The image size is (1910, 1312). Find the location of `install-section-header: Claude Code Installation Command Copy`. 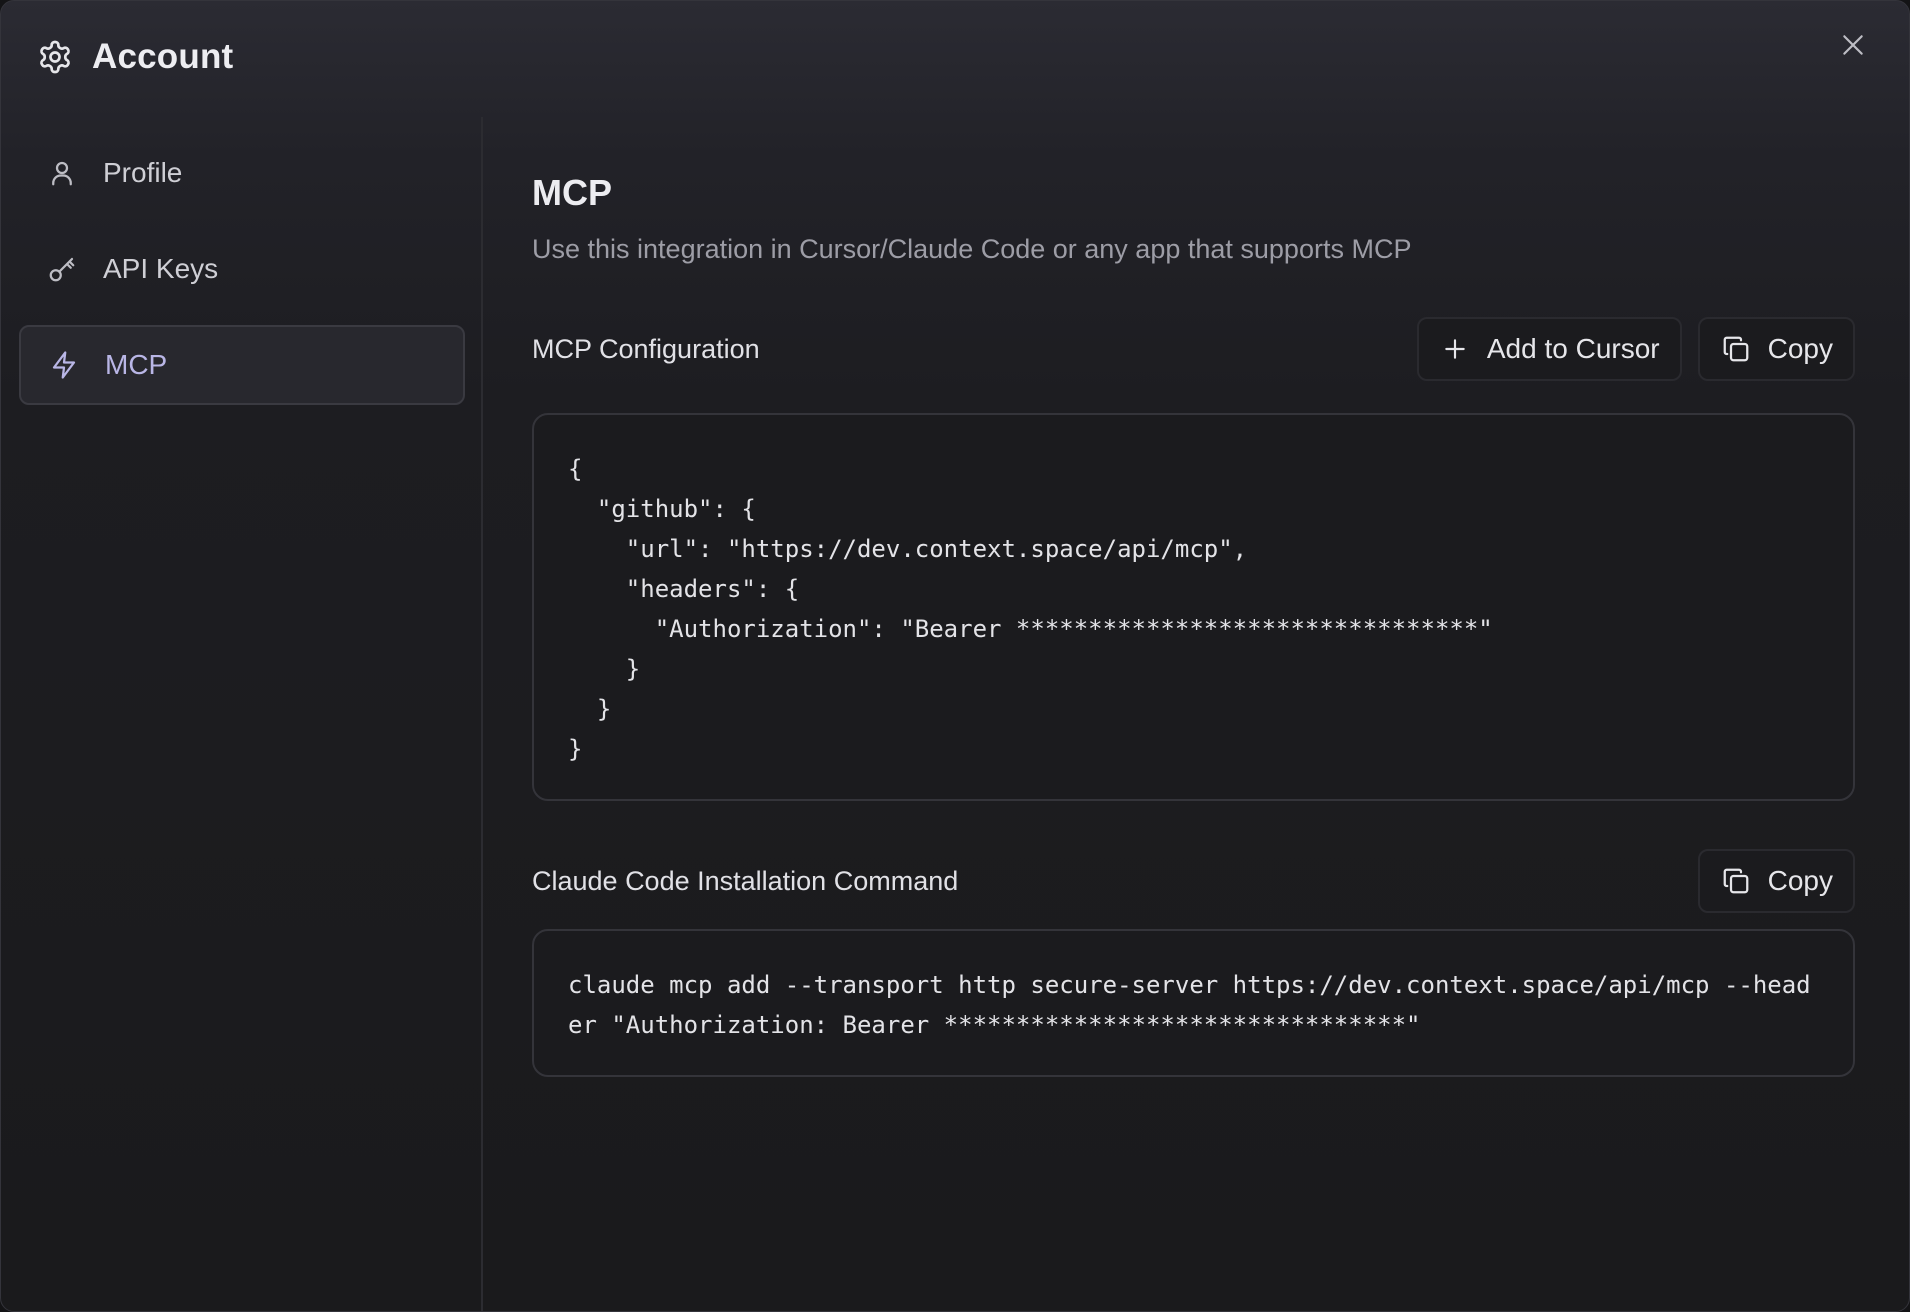

install-section-header: Claude Code Installation Command Copy is located at coordinates (1193, 881).